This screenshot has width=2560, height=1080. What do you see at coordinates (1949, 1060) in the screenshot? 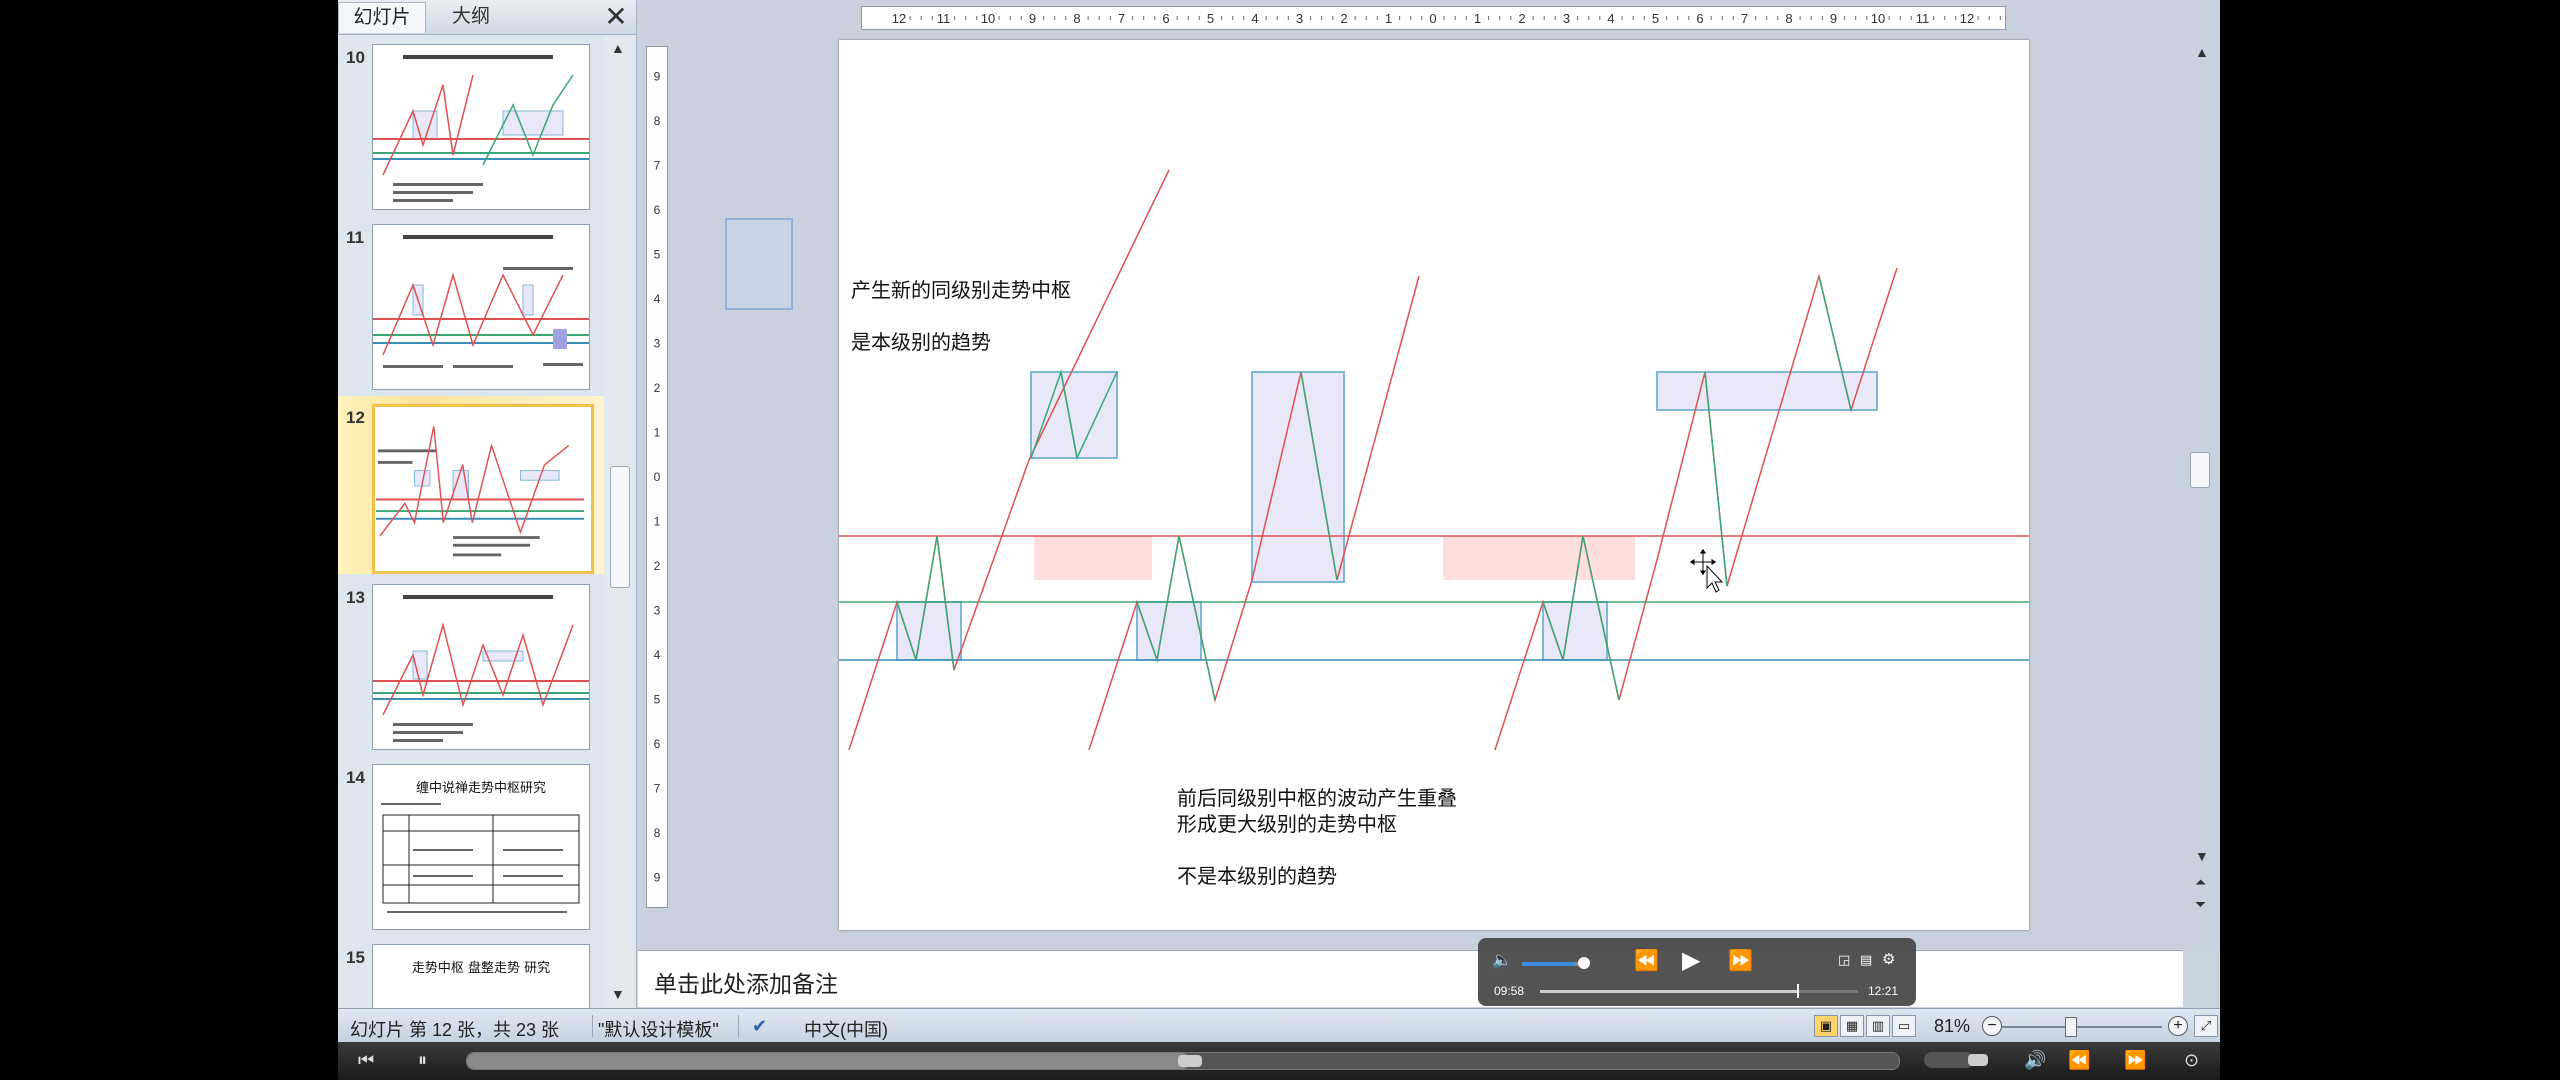
I see `player-volume-slider` at bounding box center [1949, 1060].